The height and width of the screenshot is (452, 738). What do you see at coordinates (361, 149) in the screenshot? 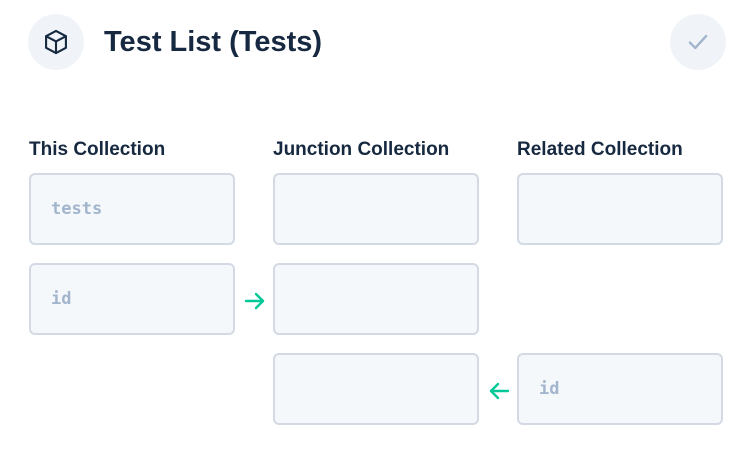
I see `junction-collection-label: Junction Collection` at bounding box center [361, 149].